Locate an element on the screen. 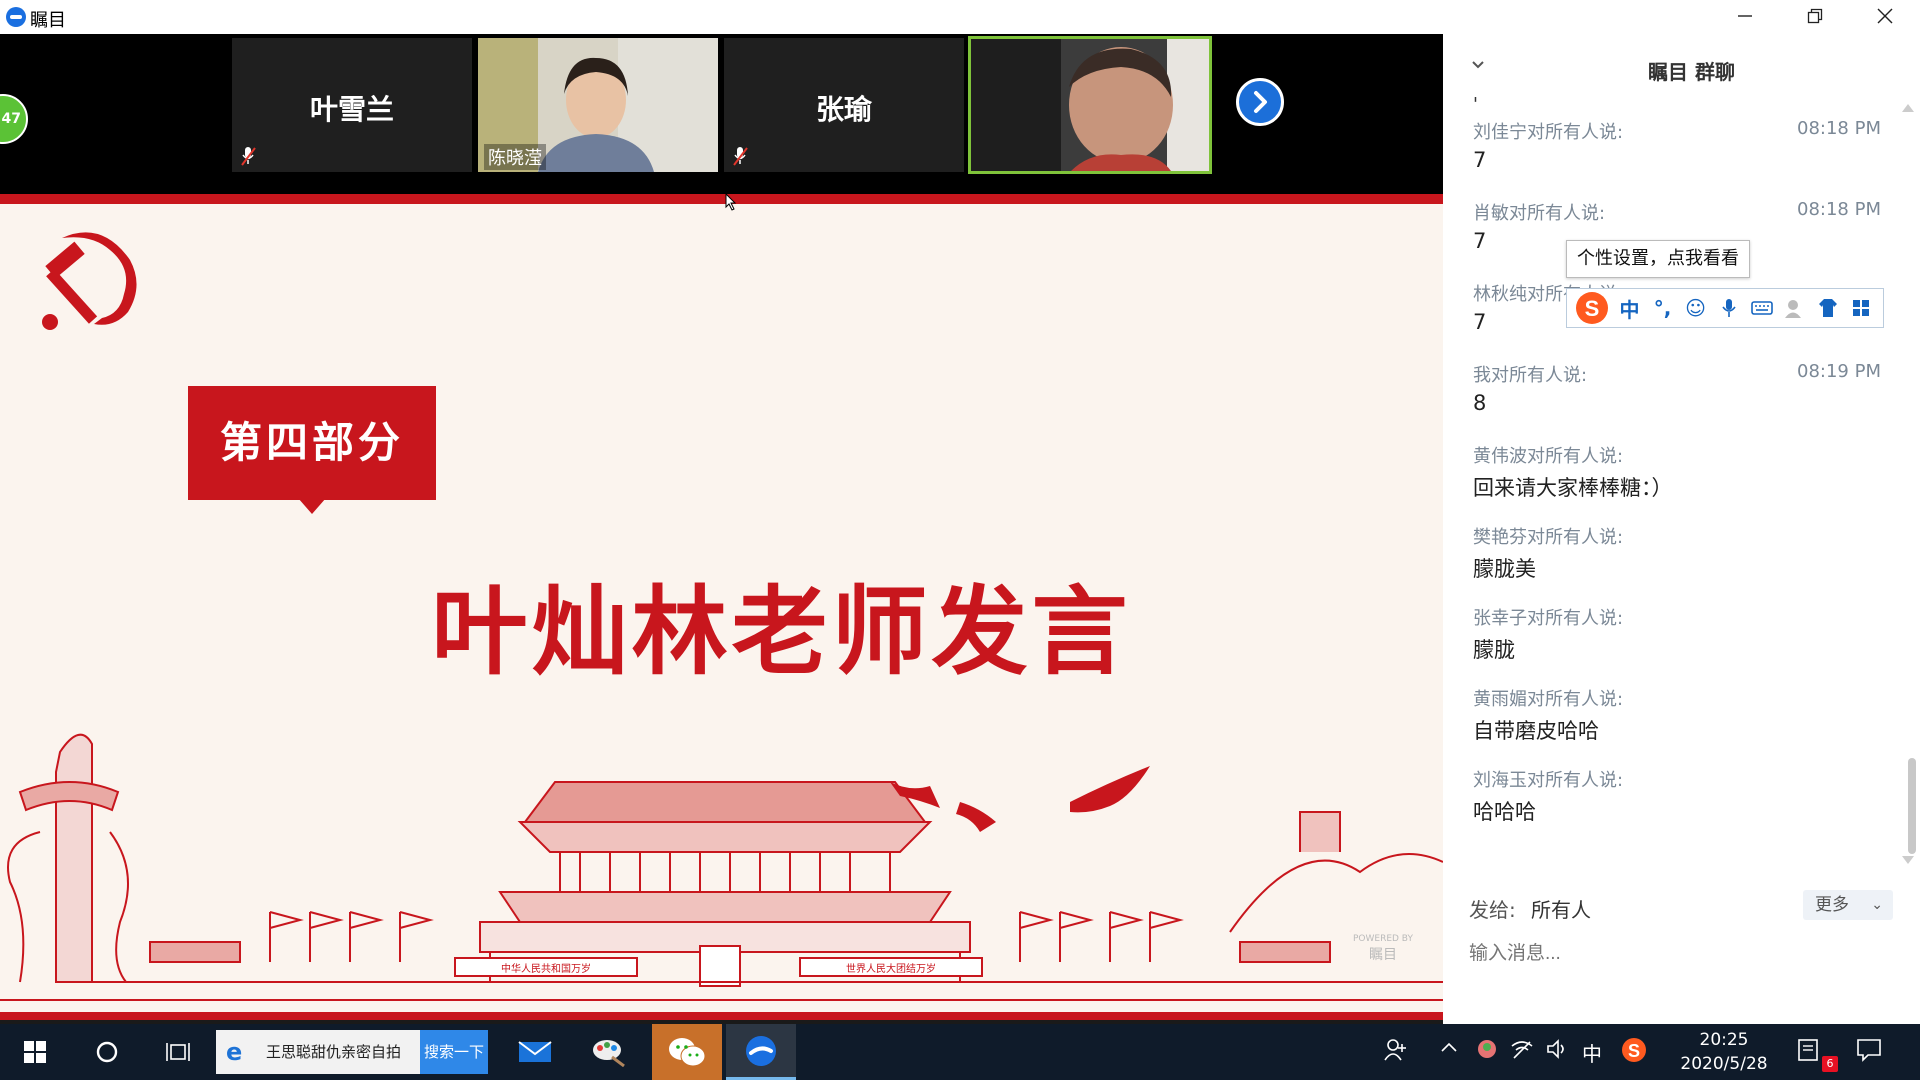 The height and width of the screenshot is (1080, 1920). mouse-cursor-icon is located at coordinates (731, 202).